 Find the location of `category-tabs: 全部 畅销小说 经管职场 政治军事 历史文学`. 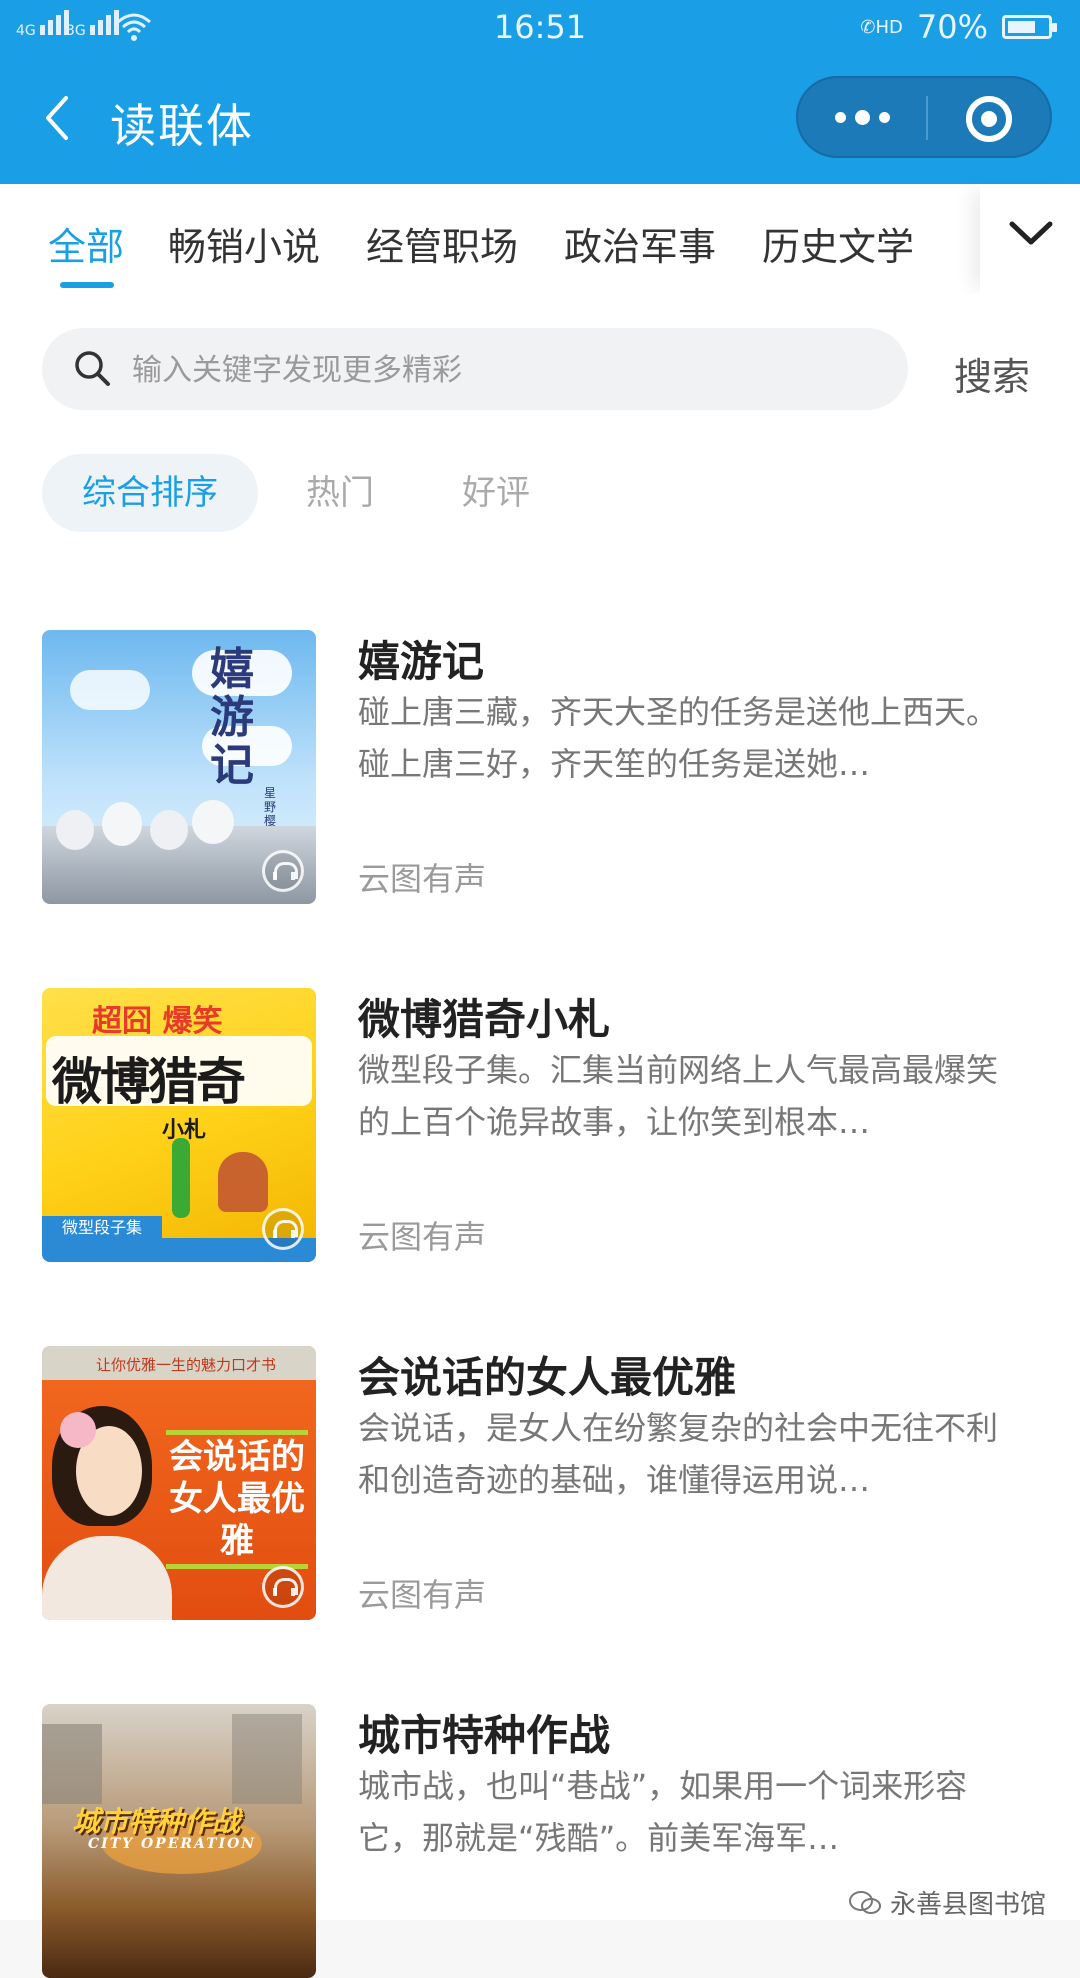

category-tabs: 全部 畅销小说 经管职场 政治军事 历史文学 is located at coordinates (540, 239).